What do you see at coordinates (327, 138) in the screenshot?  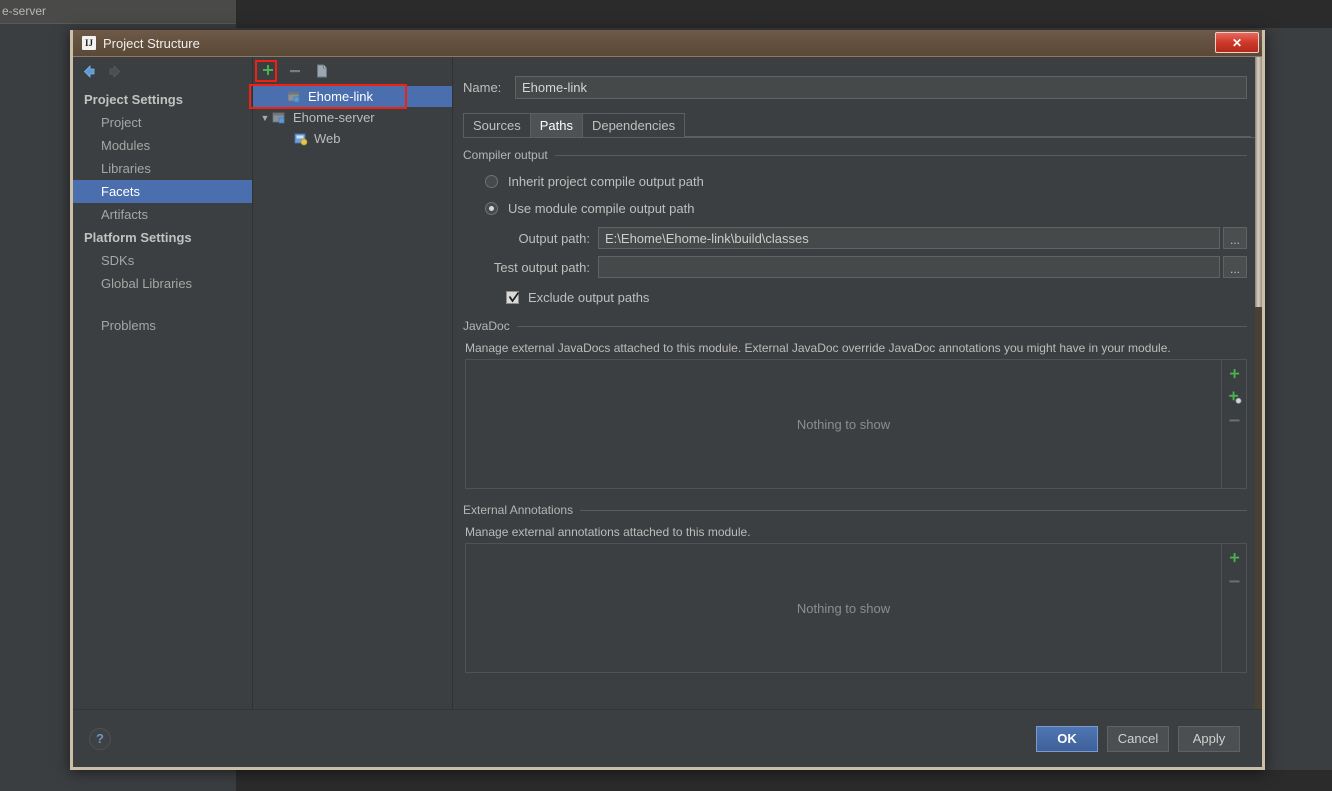 I see `tree-row-label: Web` at bounding box center [327, 138].